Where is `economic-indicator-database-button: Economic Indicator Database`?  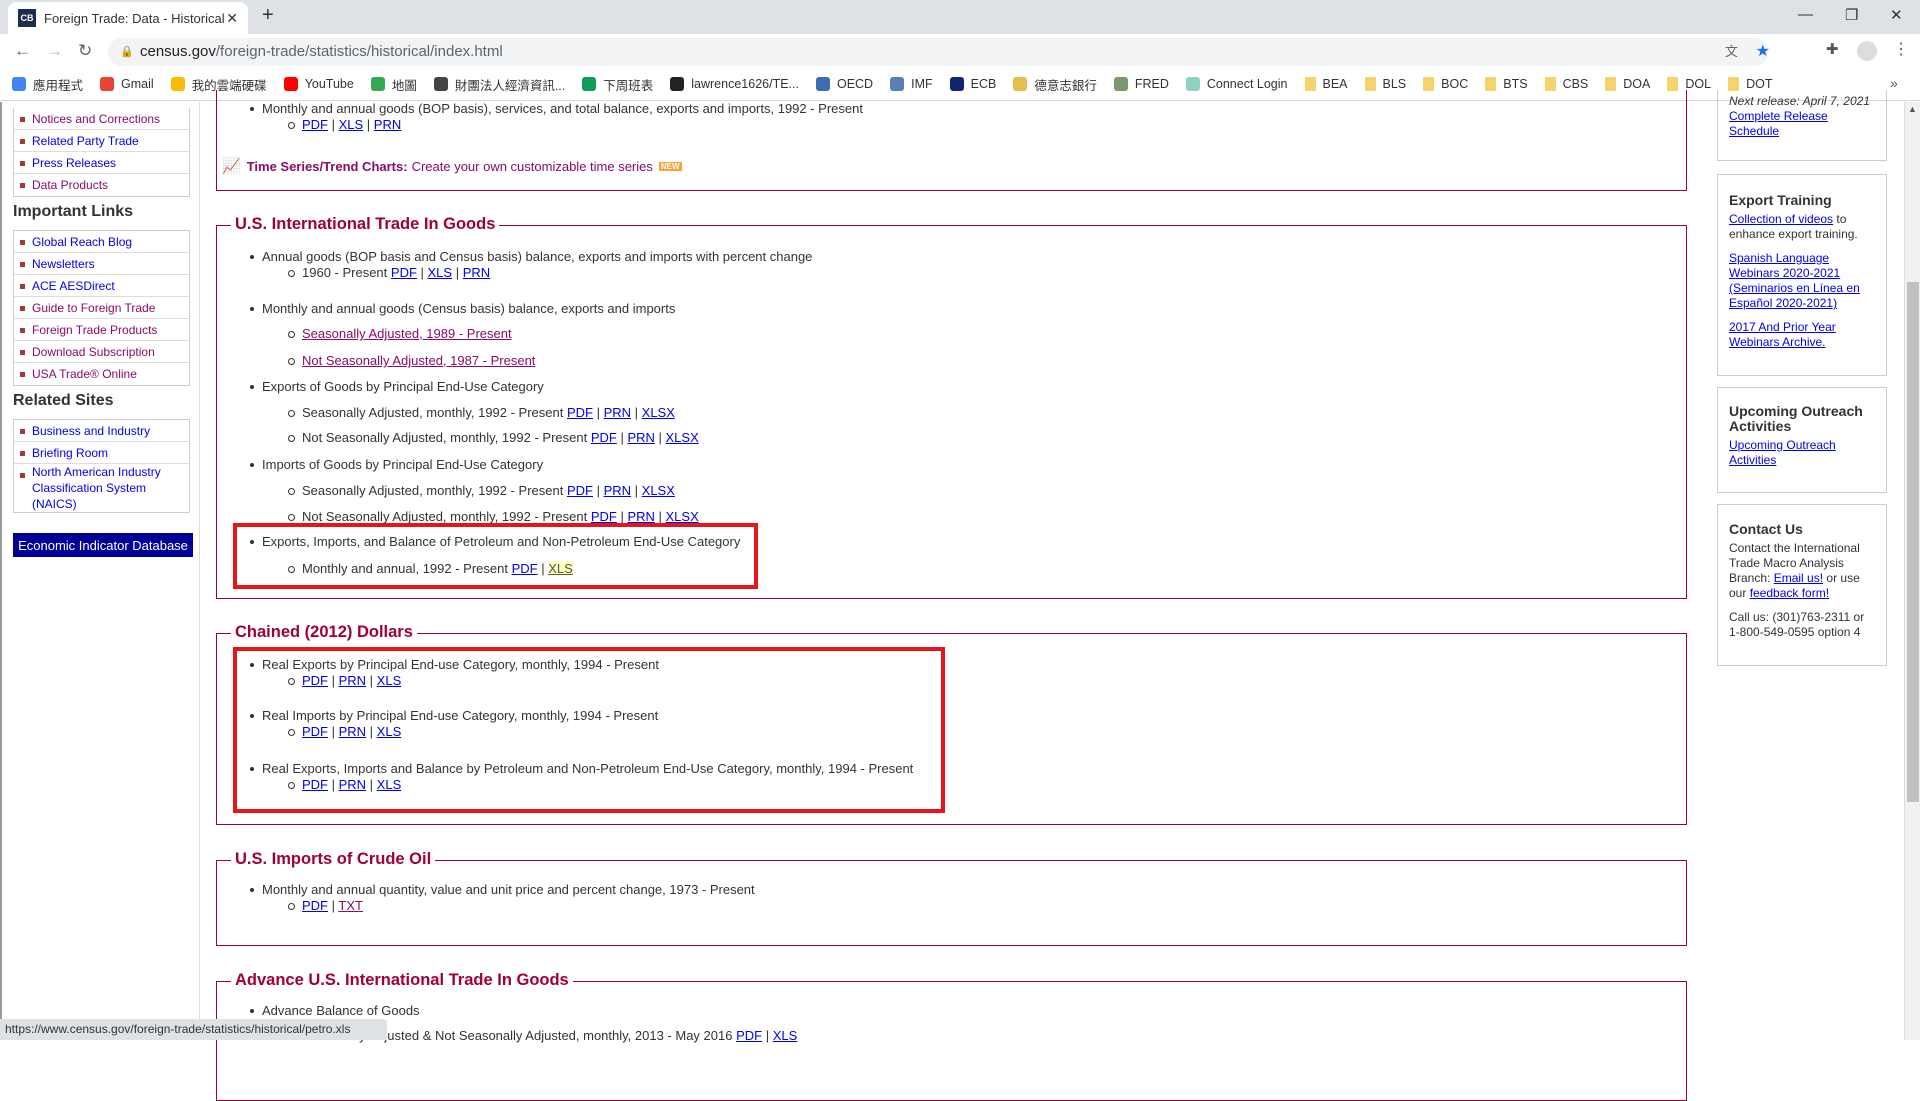 economic-indicator-database-button: Economic Indicator Database is located at coordinates (103, 545).